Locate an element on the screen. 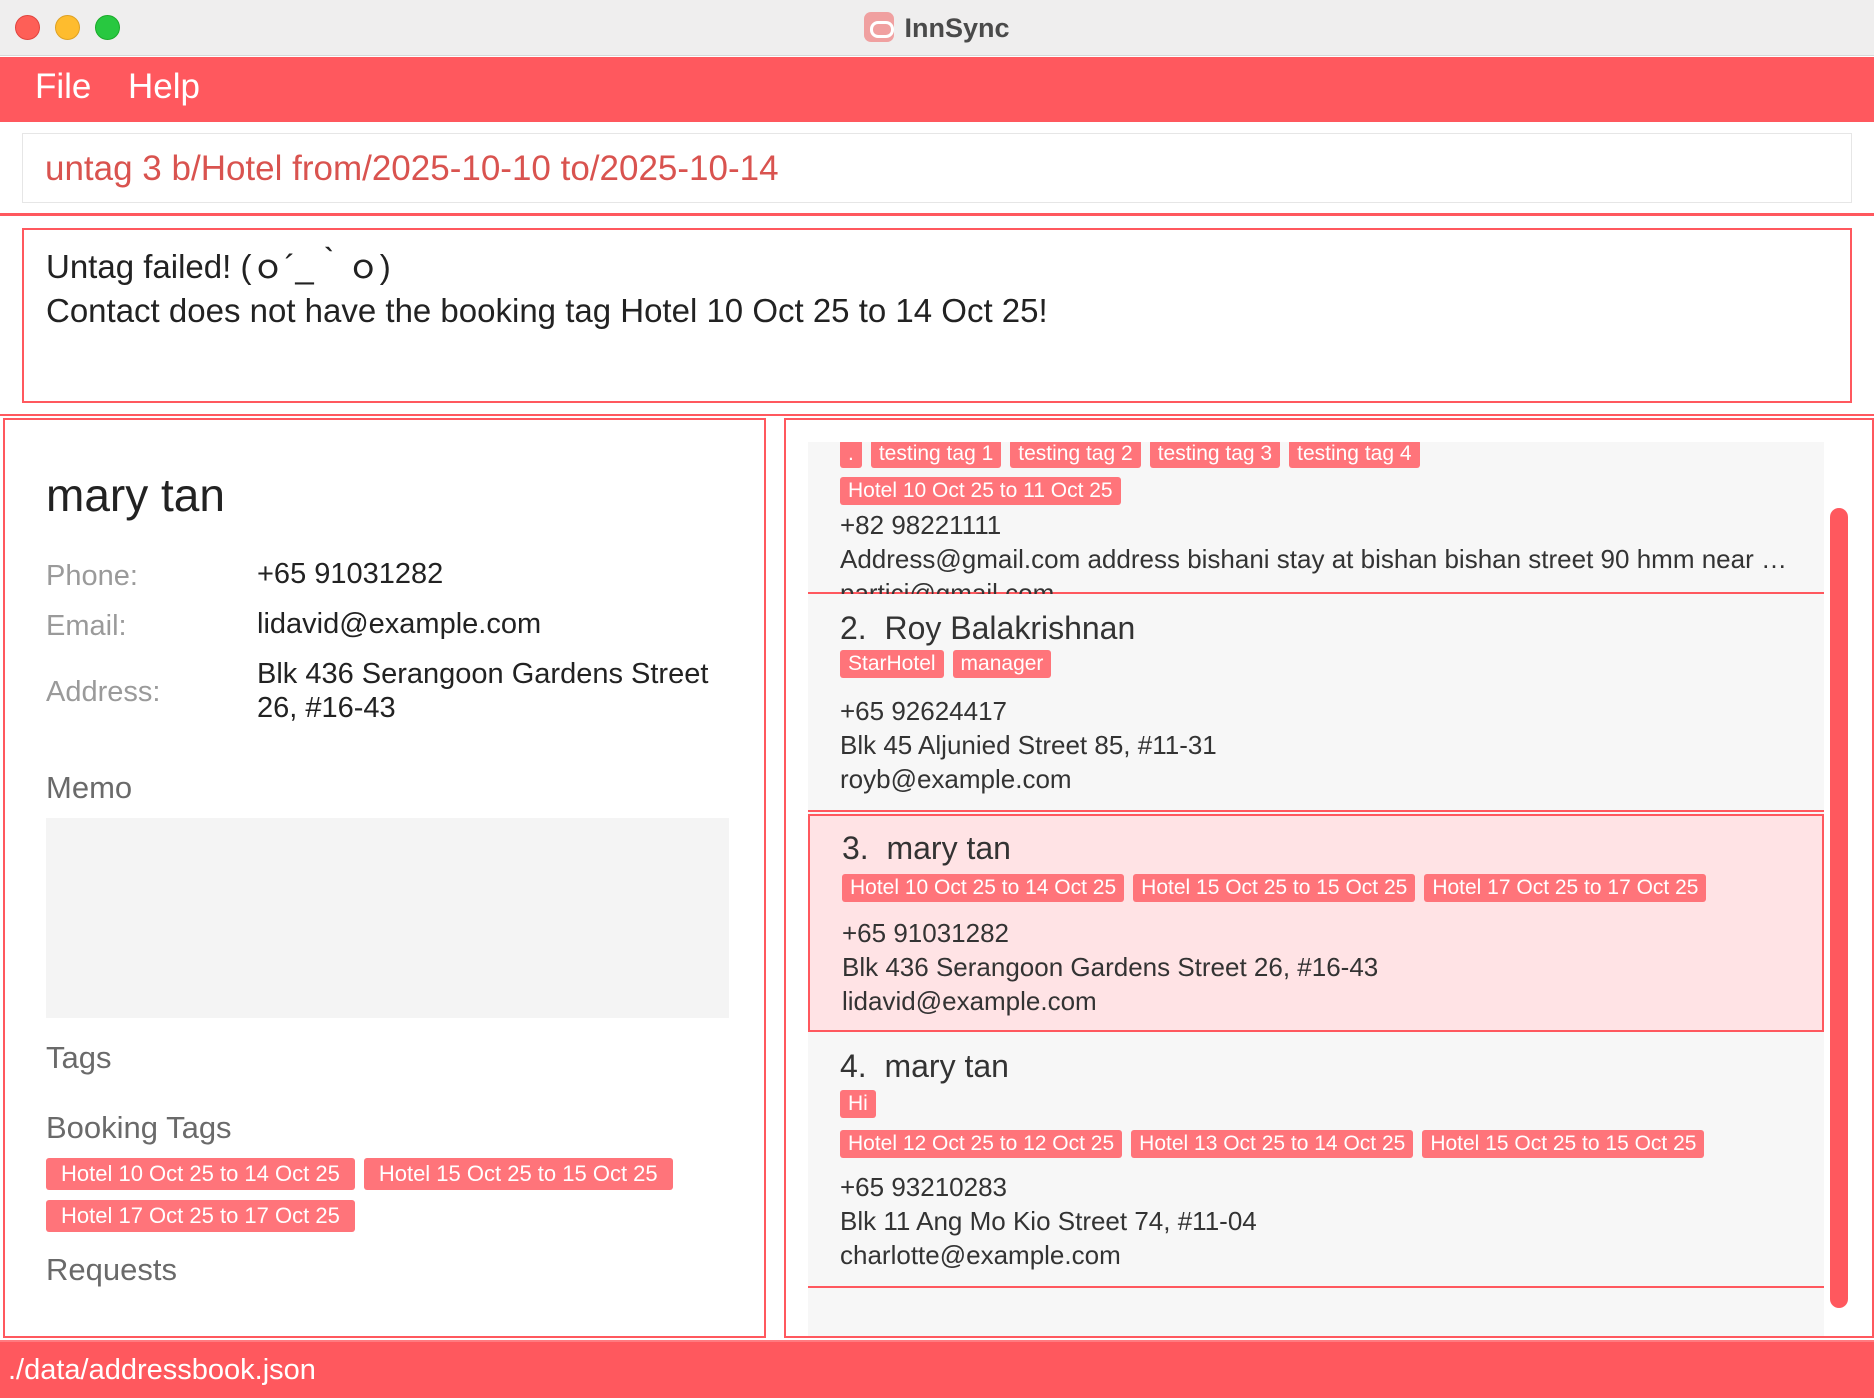 Image resolution: width=1874 pixels, height=1398 pixels. card-email: royb@example.com is located at coordinates (956, 779).